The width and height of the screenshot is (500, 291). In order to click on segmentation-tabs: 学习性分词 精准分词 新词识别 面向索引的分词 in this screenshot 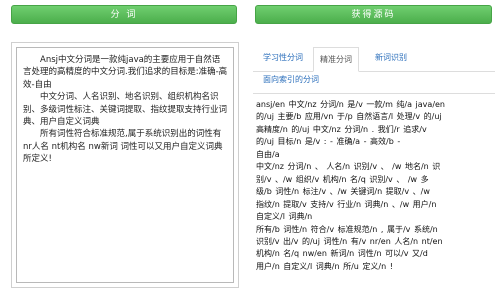, I will do `click(374, 69)`.